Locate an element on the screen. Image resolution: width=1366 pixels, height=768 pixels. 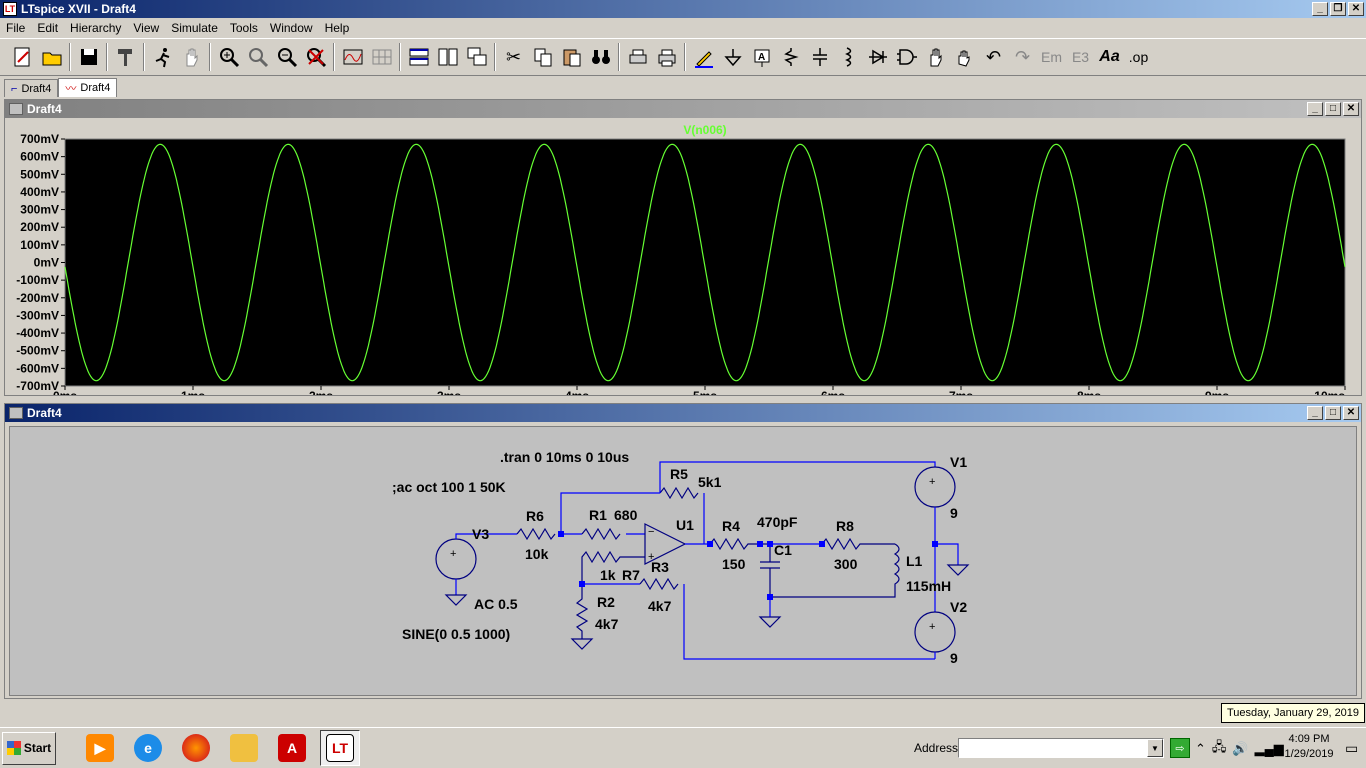
capacitor-icon is located at coordinates (819, 57).